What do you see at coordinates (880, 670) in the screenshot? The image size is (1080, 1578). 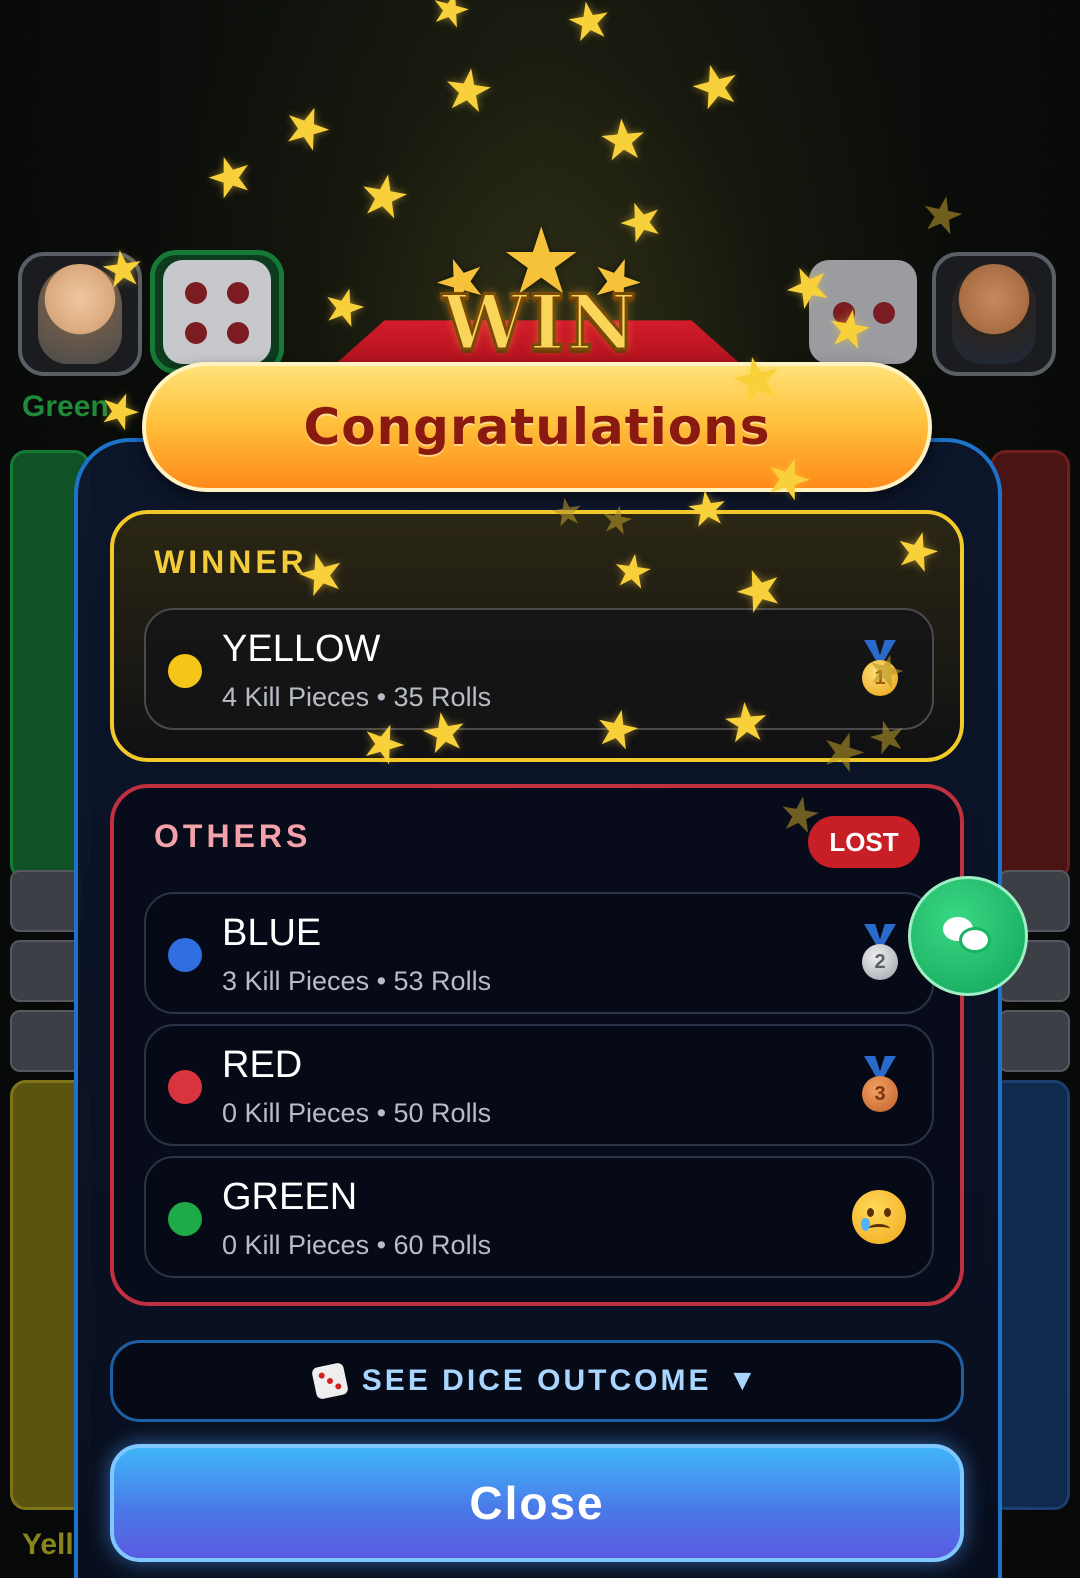 I see `gold-medal-icon: 1` at bounding box center [880, 670].